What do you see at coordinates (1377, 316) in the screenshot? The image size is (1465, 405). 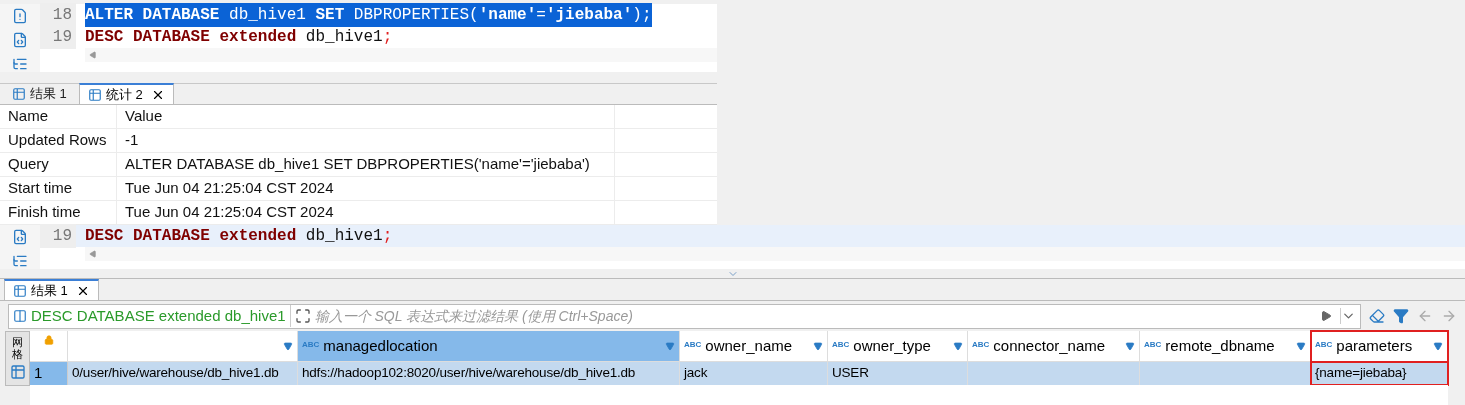 I see `eraser-icon` at bounding box center [1377, 316].